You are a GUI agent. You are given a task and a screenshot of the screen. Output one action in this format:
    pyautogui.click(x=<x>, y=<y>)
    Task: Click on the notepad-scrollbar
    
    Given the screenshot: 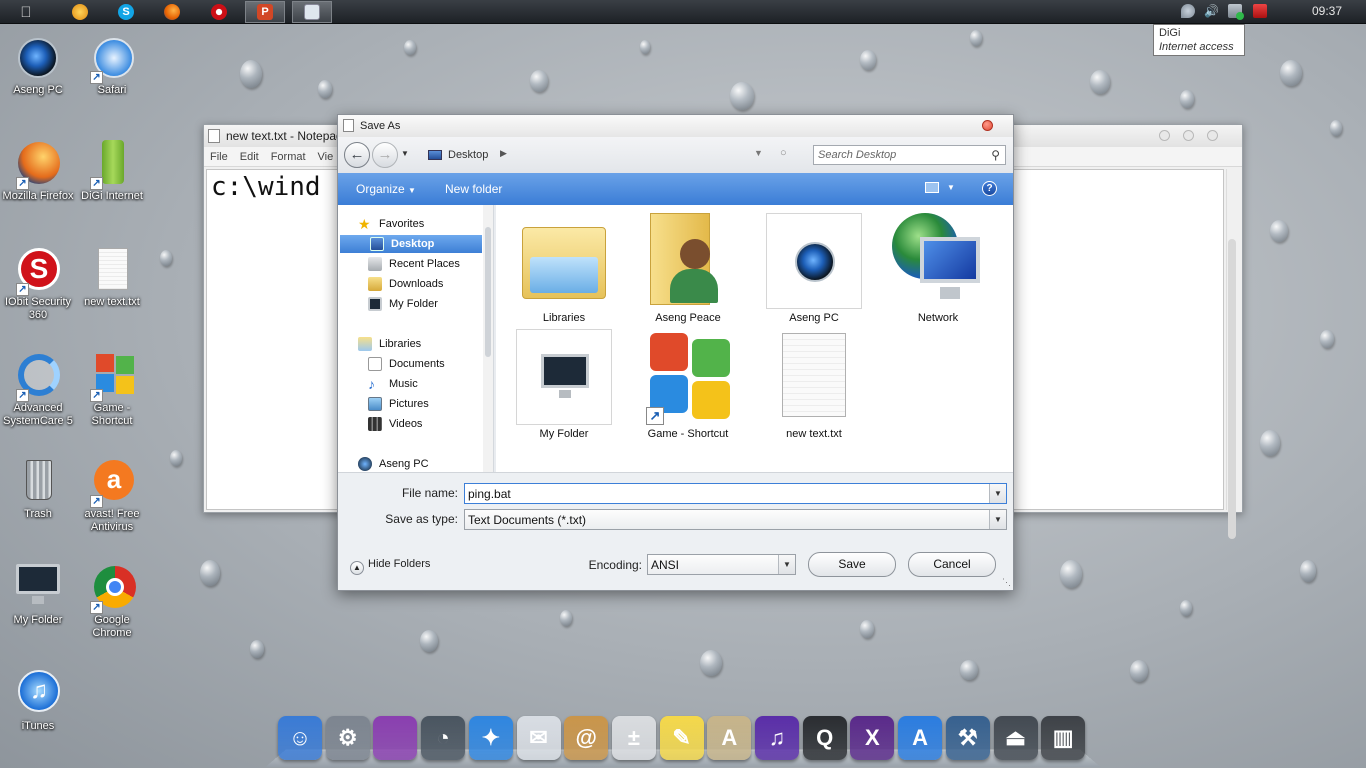 What is the action you would take?
    pyautogui.click(x=1233, y=354)
    